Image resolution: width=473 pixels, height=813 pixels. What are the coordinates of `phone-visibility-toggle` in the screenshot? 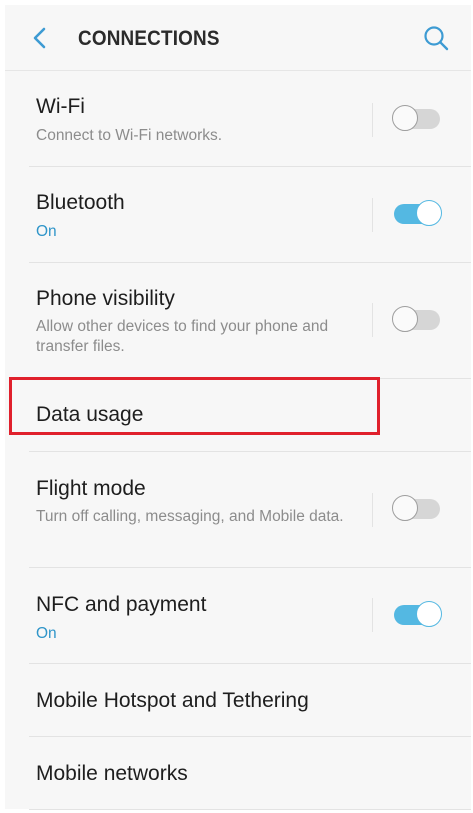 It's located at (417, 320).